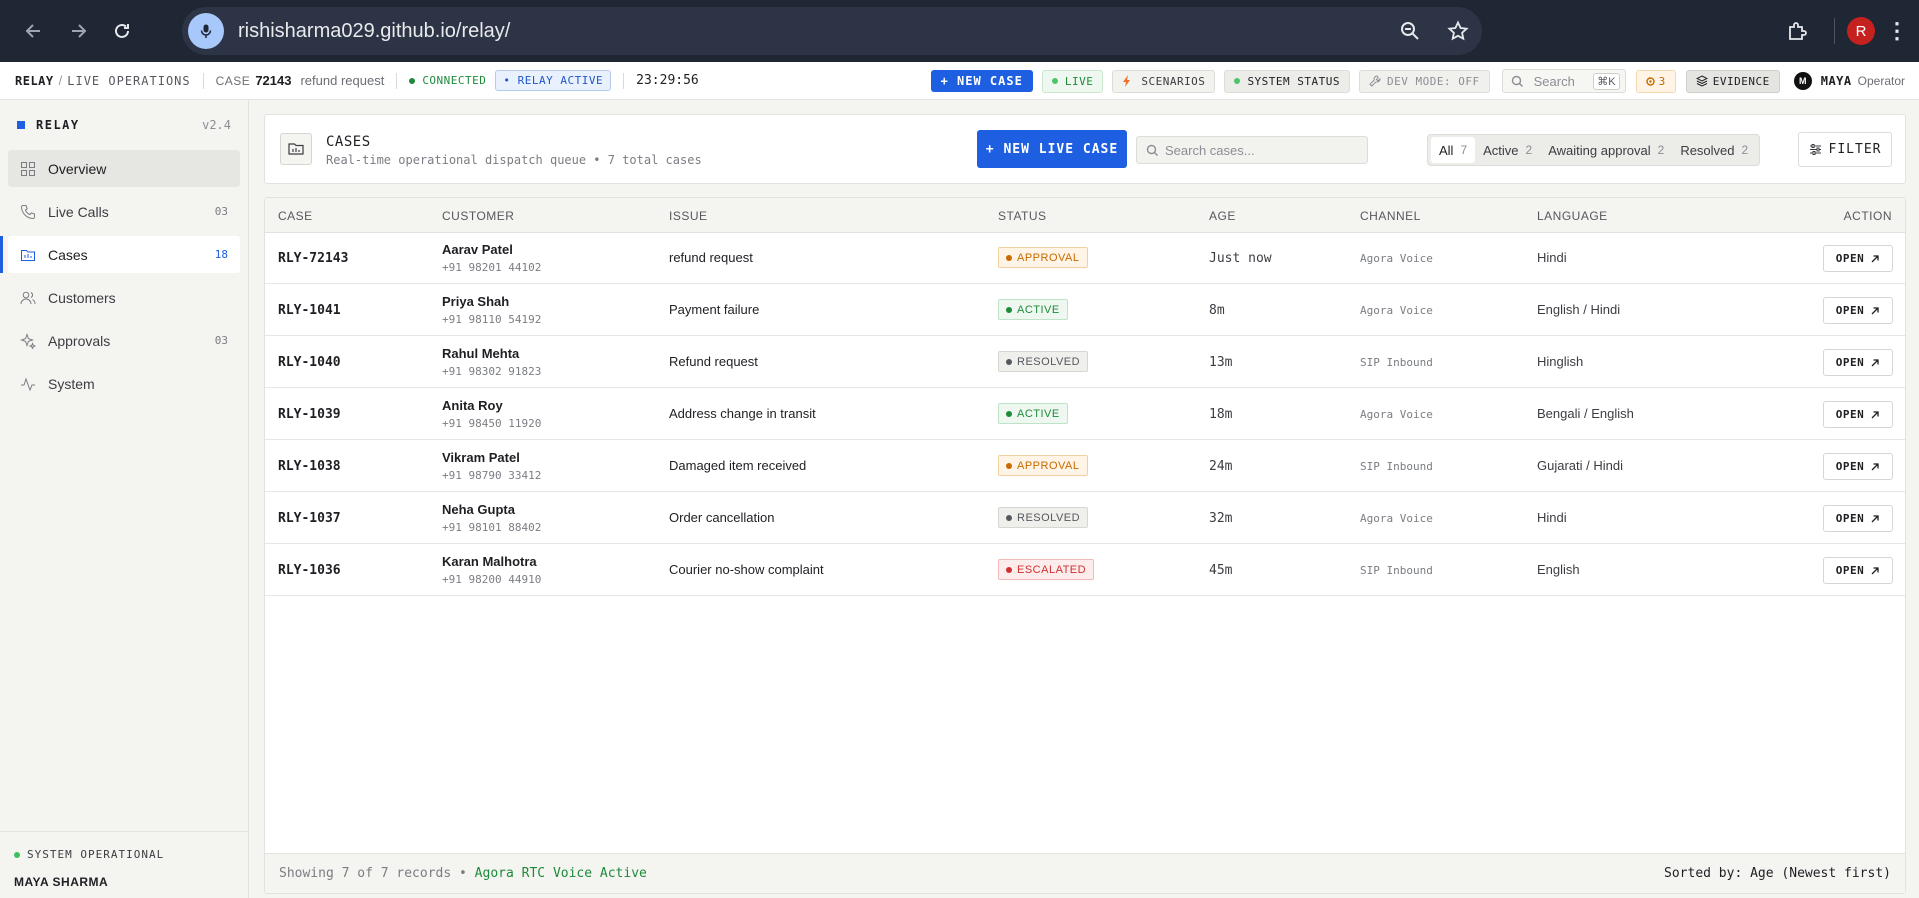  Describe the element at coordinates (124, 383) in the screenshot. I see `sidebar-item-system: System` at that location.